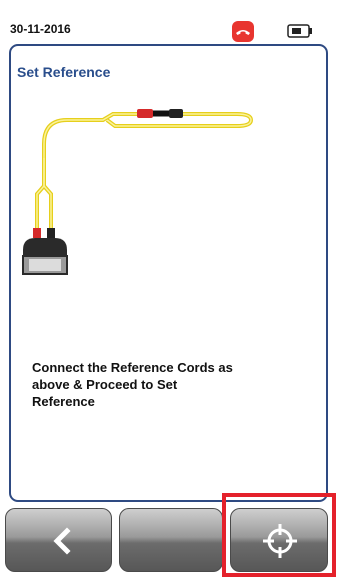 This screenshot has height=578, width=337. I want to click on tester-device-icon, so click(45, 251).